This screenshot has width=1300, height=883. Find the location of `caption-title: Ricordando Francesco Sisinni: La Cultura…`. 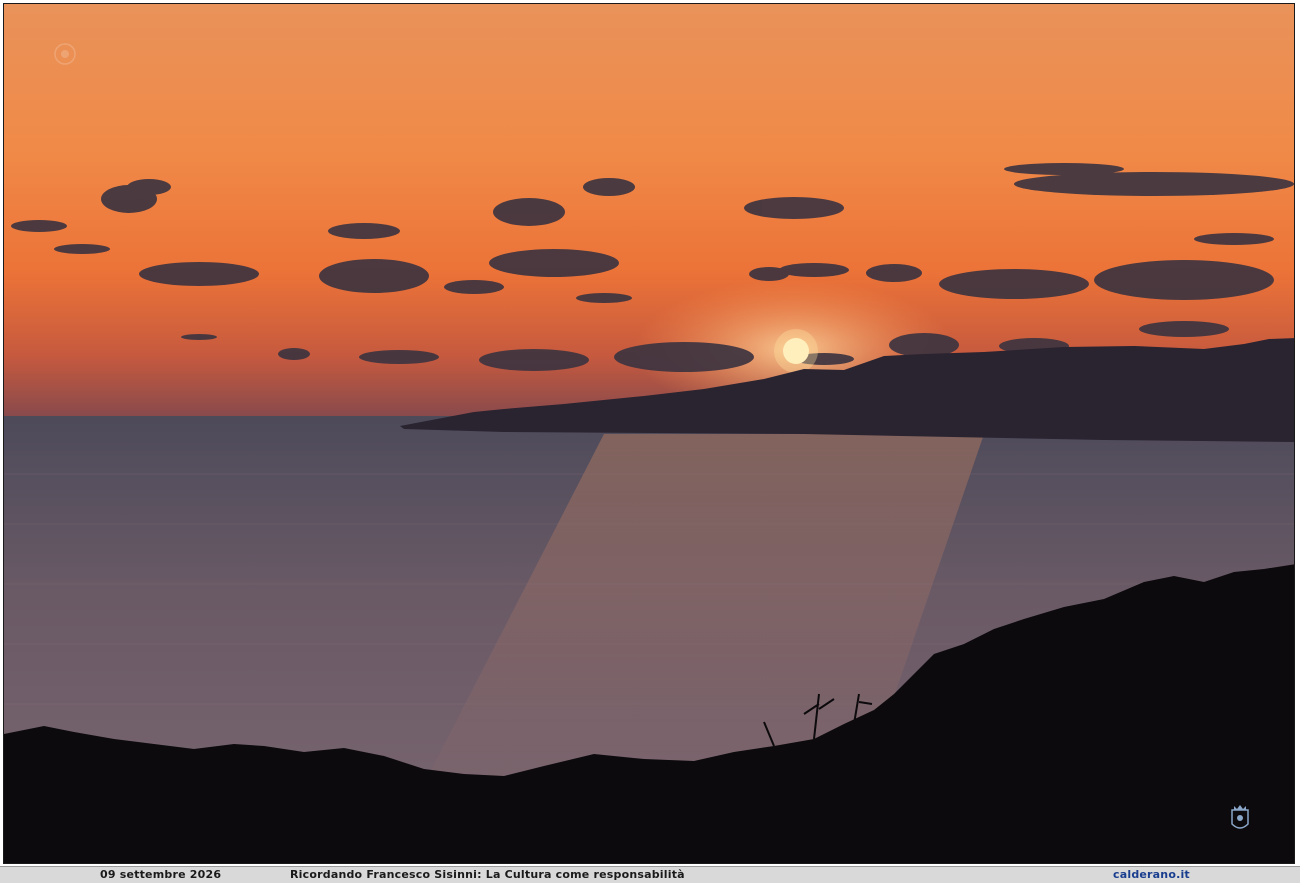

caption-title: Ricordando Francesco Sisinni: La Cultura… is located at coordinates (487, 874).